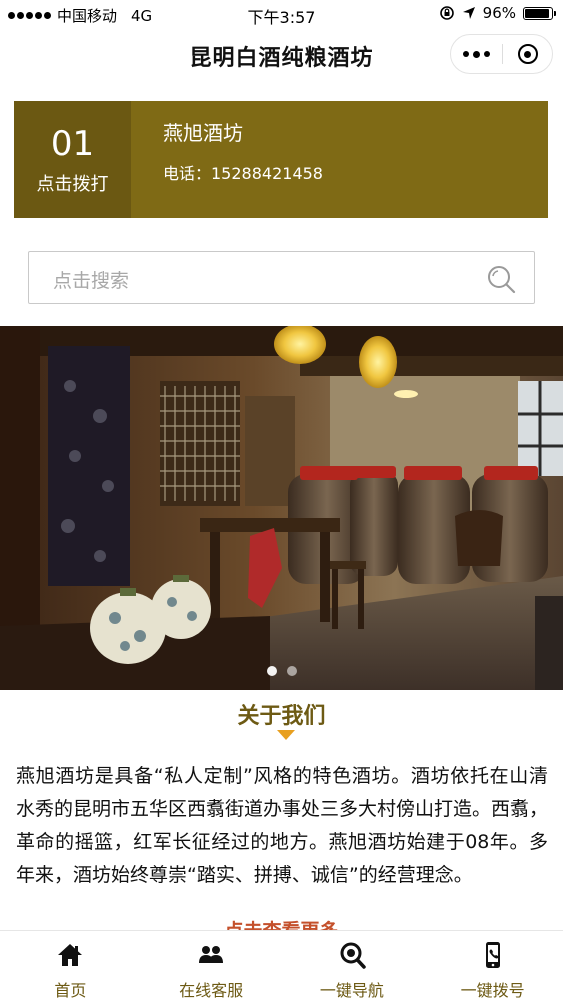  What do you see at coordinates (281, 56) in the screenshot?
I see `nav-bar: 昆明白酒纯粮酒坊` at bounding box center [281, 56].